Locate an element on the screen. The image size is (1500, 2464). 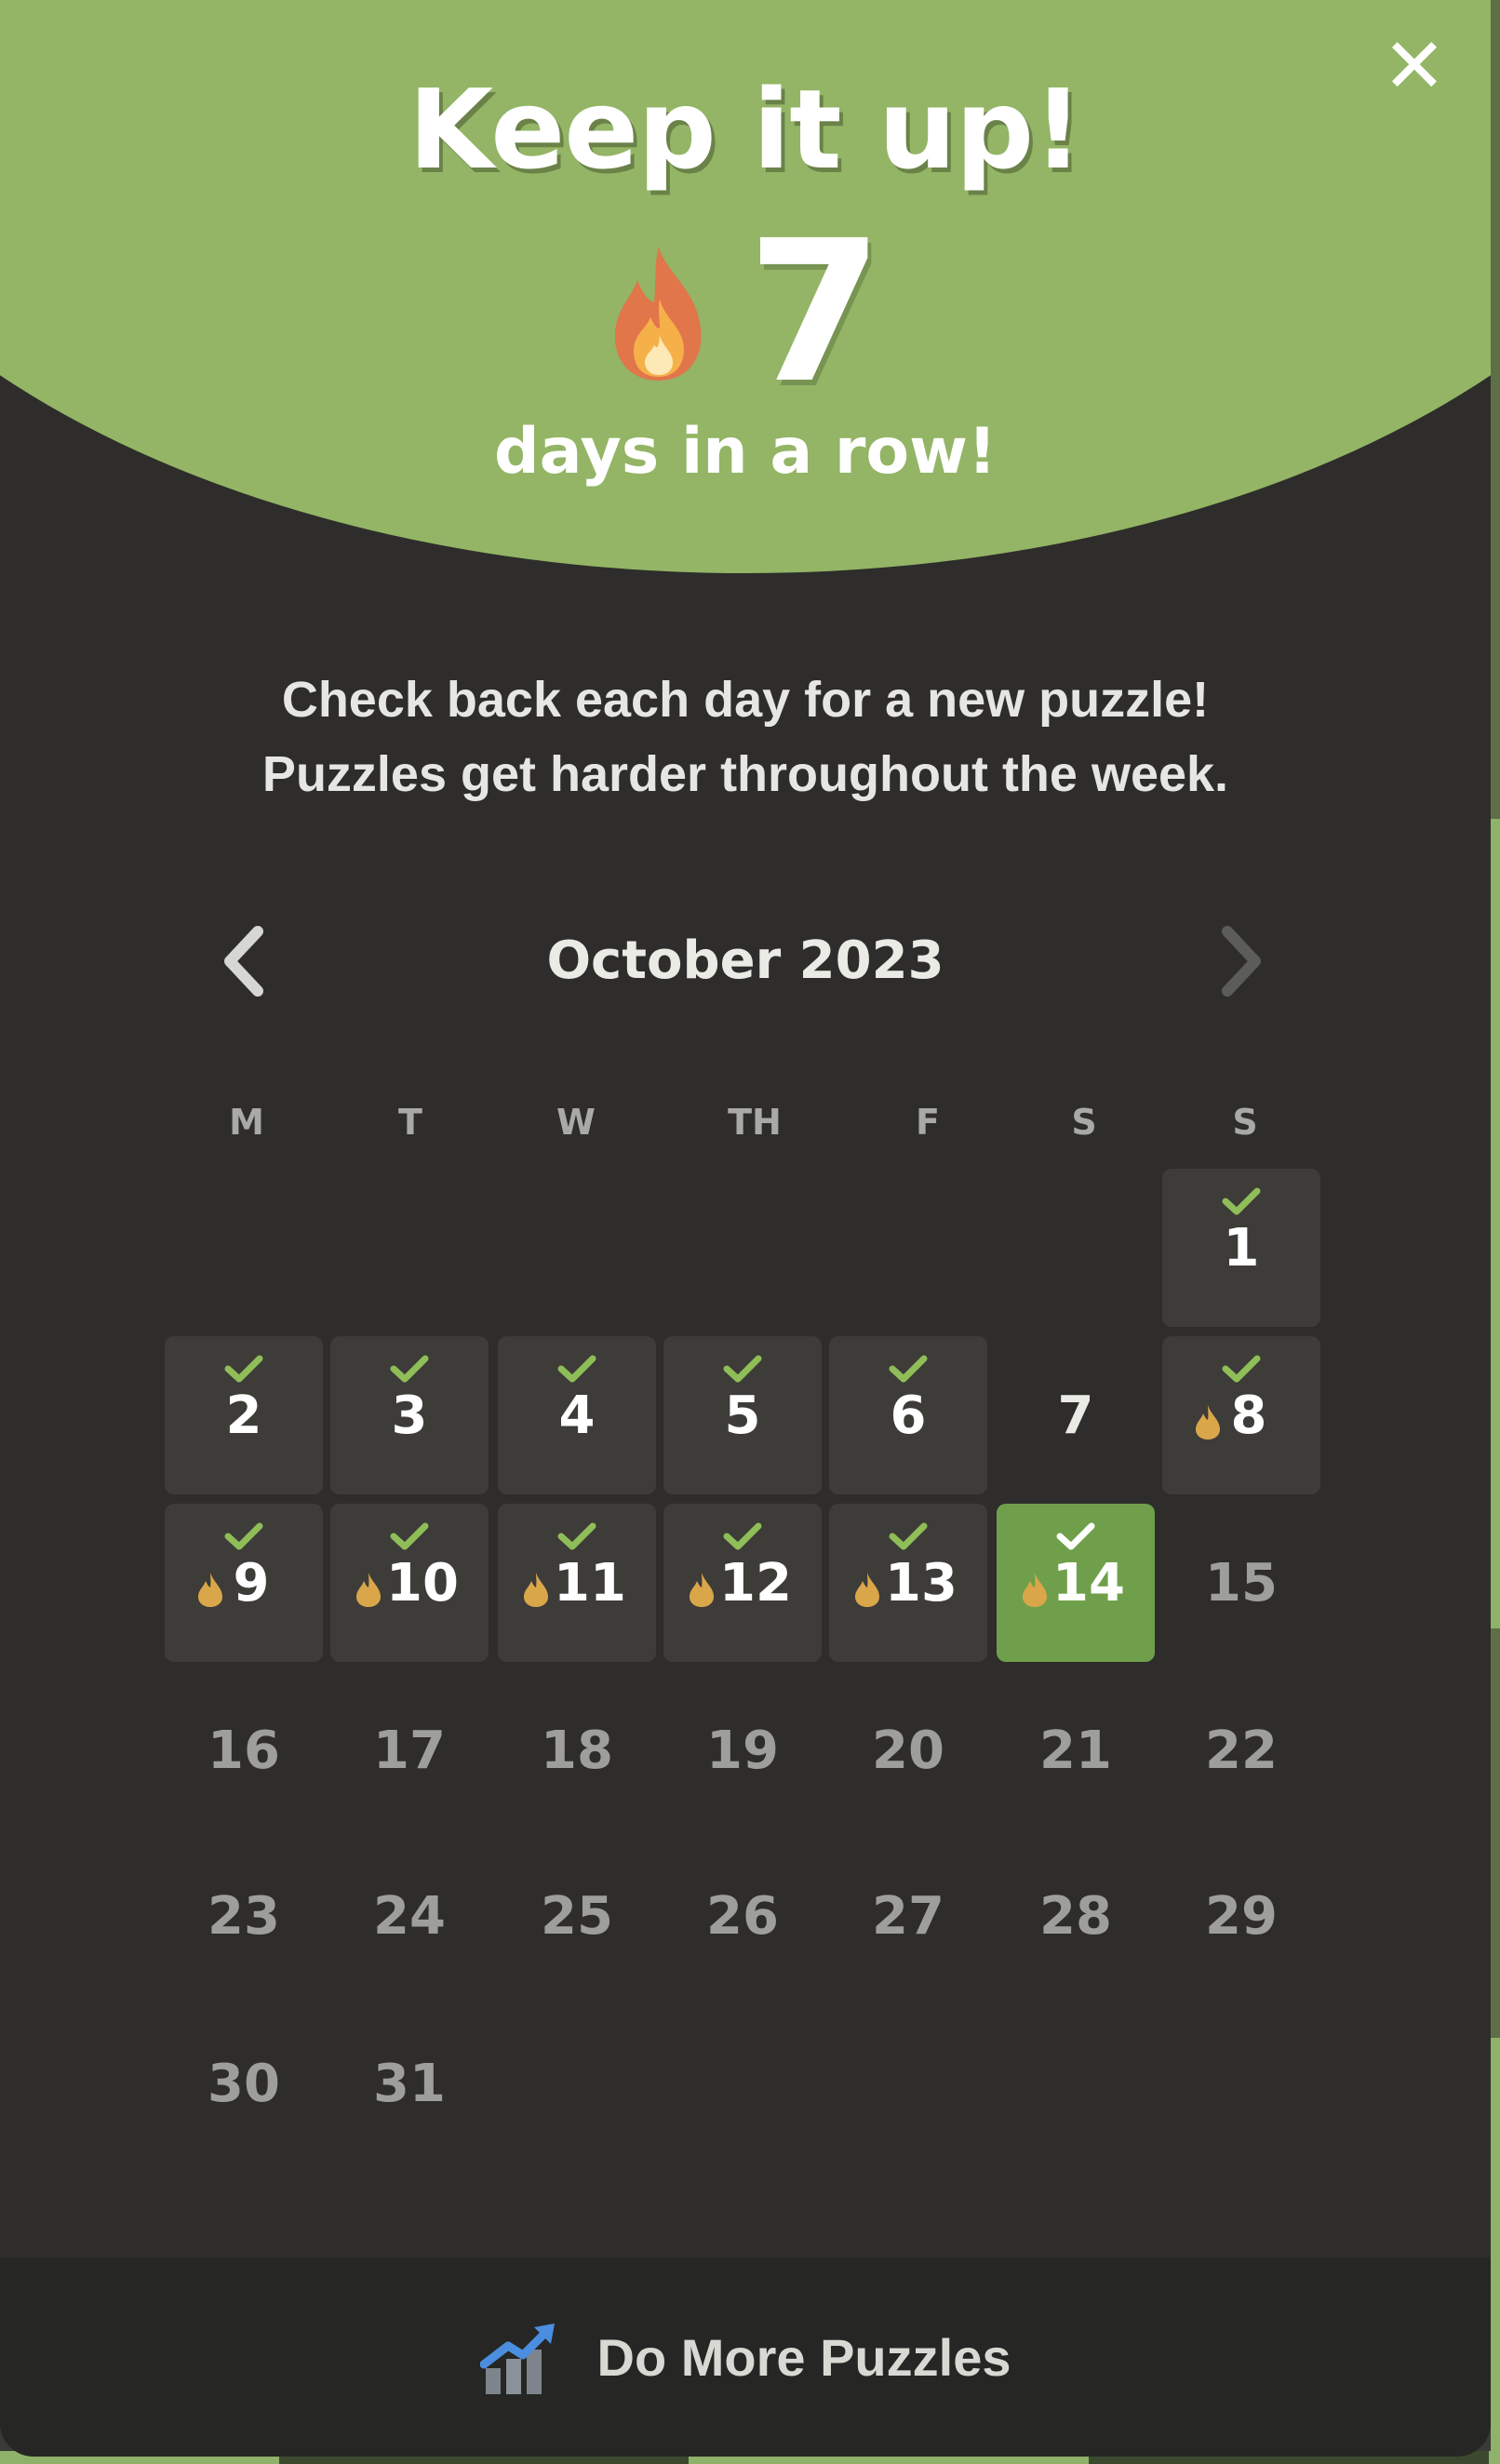
calendar-day-number: 31 is located at coordinates (409, 2084).